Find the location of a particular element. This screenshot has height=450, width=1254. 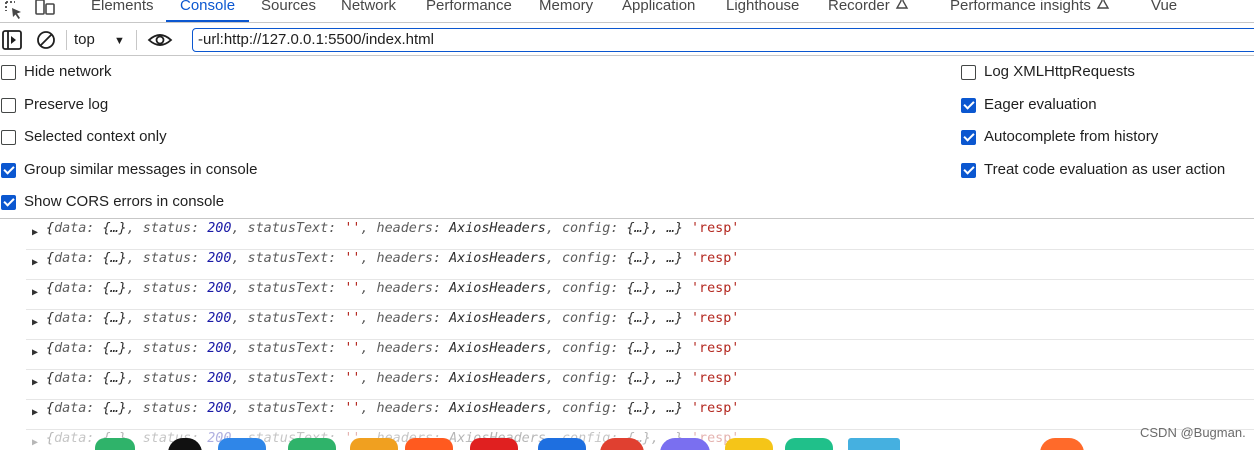

filter-input: -url:http://127.0.0.1:5500/index.html is located at coordinates (723, 40).